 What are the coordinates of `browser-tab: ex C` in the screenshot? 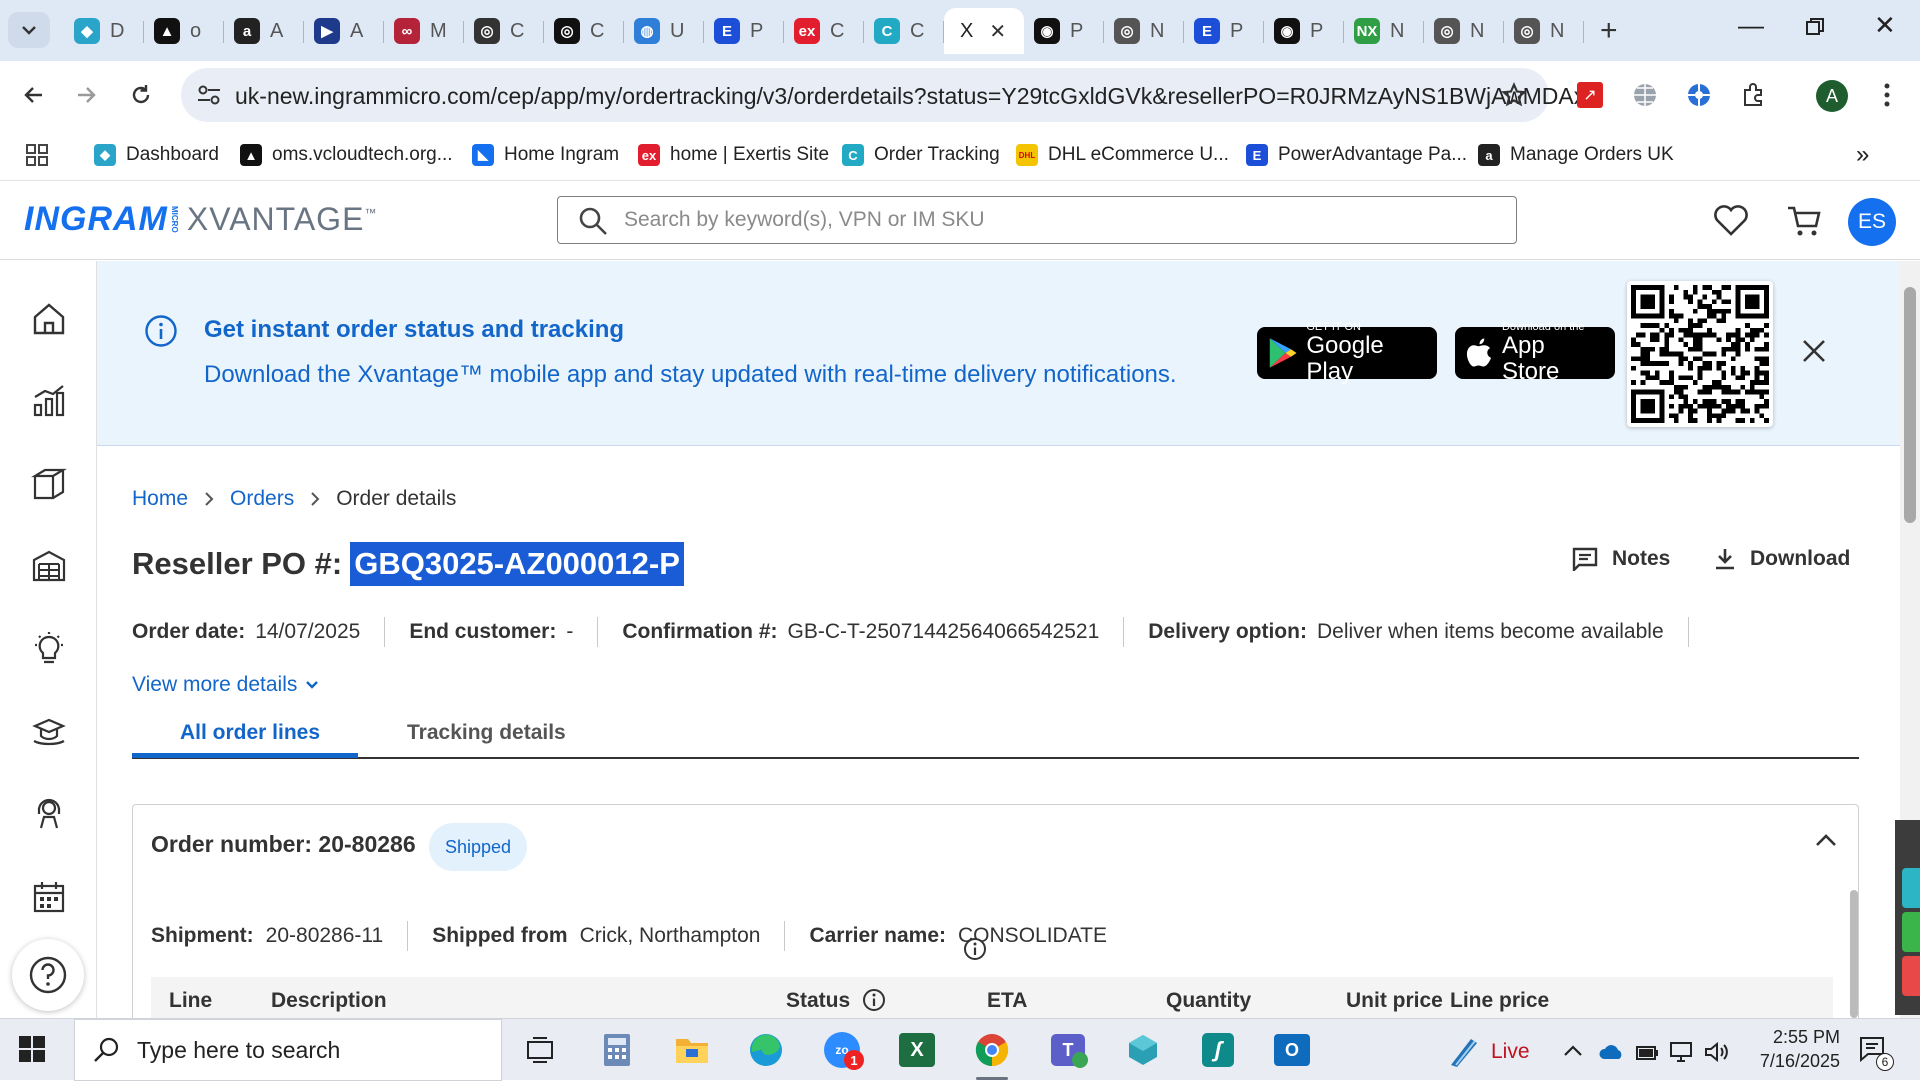 It's located at (824, 31).